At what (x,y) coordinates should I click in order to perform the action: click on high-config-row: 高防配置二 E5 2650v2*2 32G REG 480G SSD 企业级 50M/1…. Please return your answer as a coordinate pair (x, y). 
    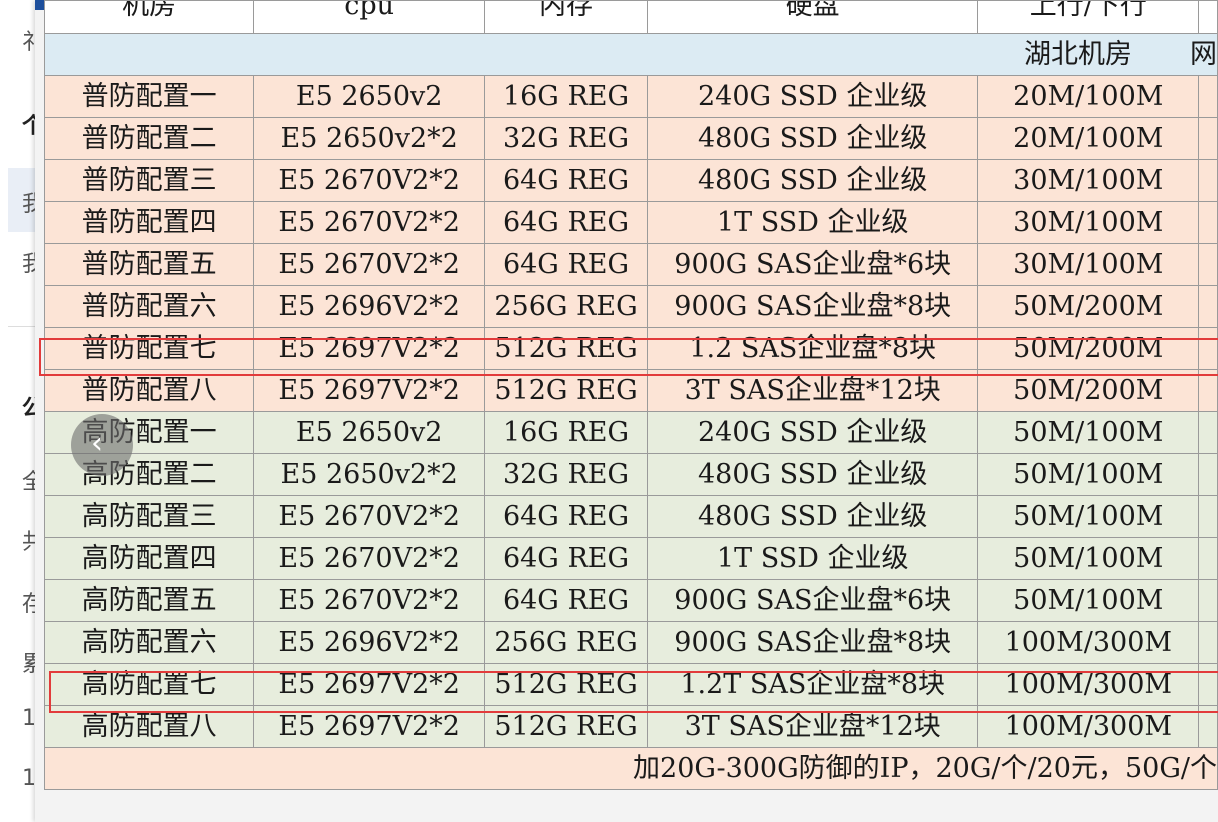
    Looking at the image, I should click on (630, 474).